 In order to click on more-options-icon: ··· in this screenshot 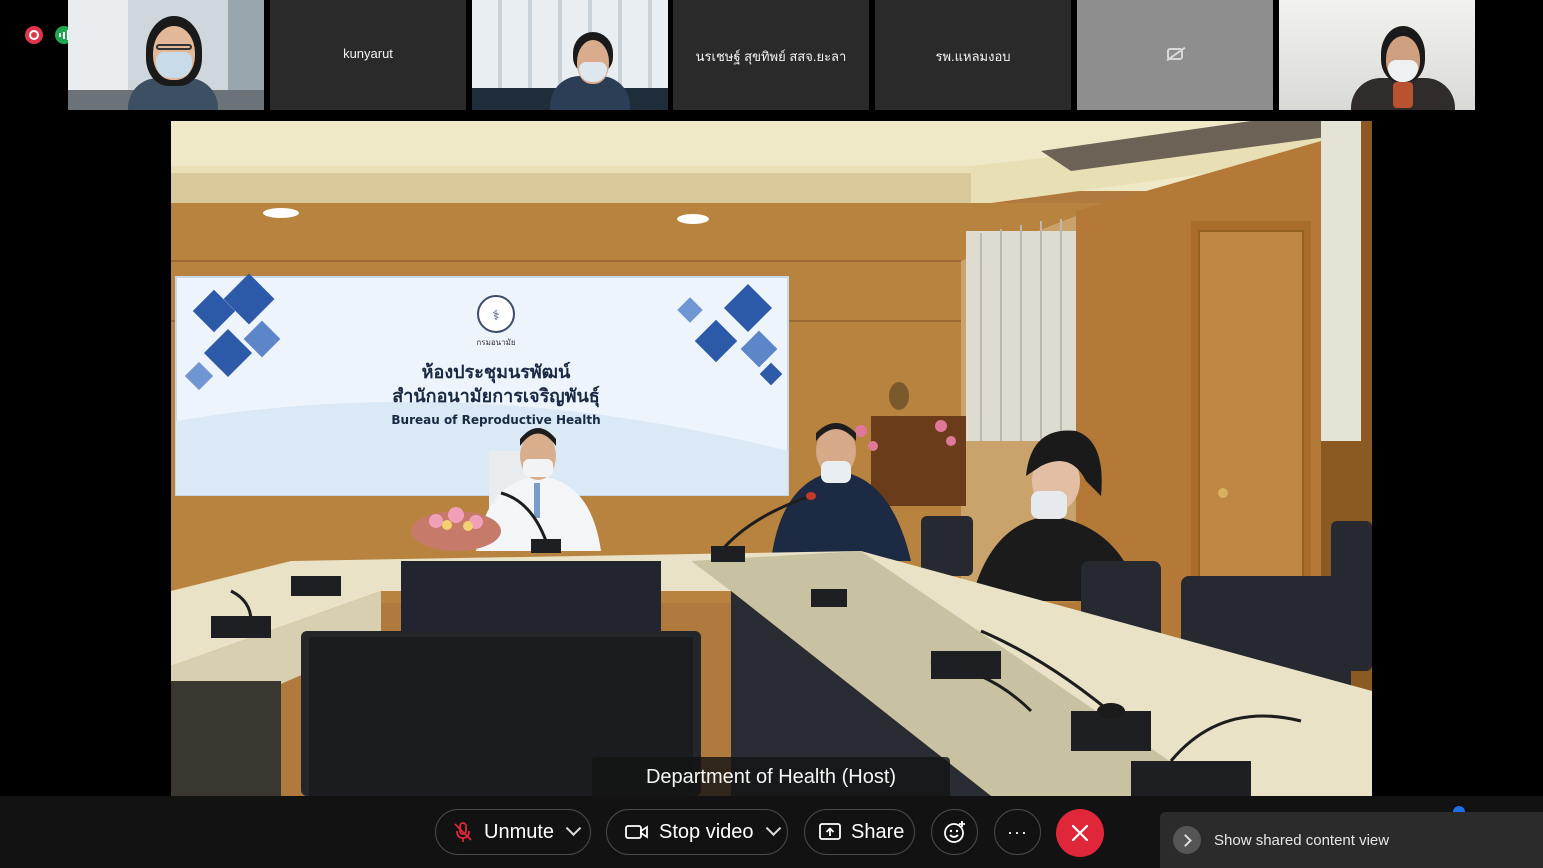, I will do `click(1017, 831)`.